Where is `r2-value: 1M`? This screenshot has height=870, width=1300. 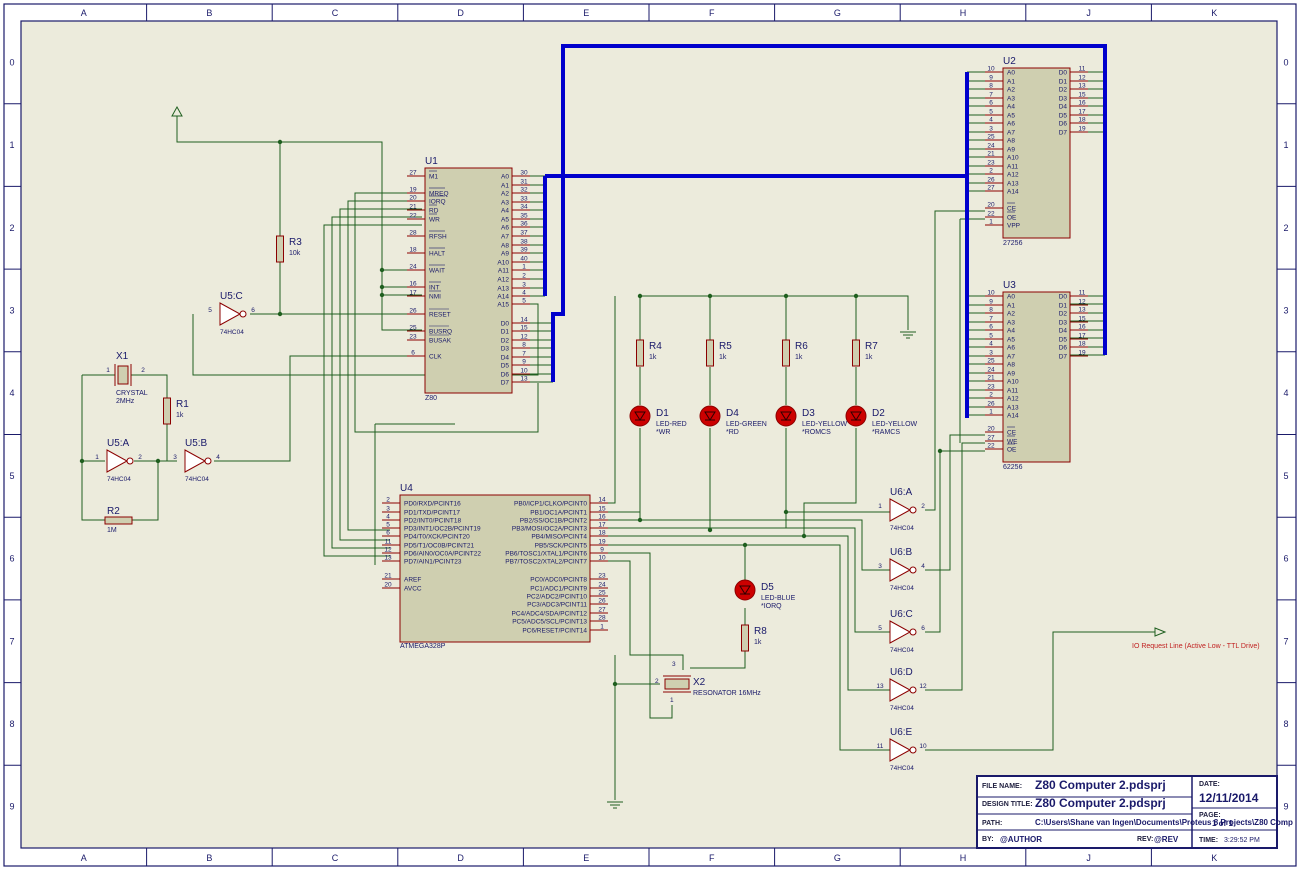
r2-value: 1M is located at coordinates (112, 530).